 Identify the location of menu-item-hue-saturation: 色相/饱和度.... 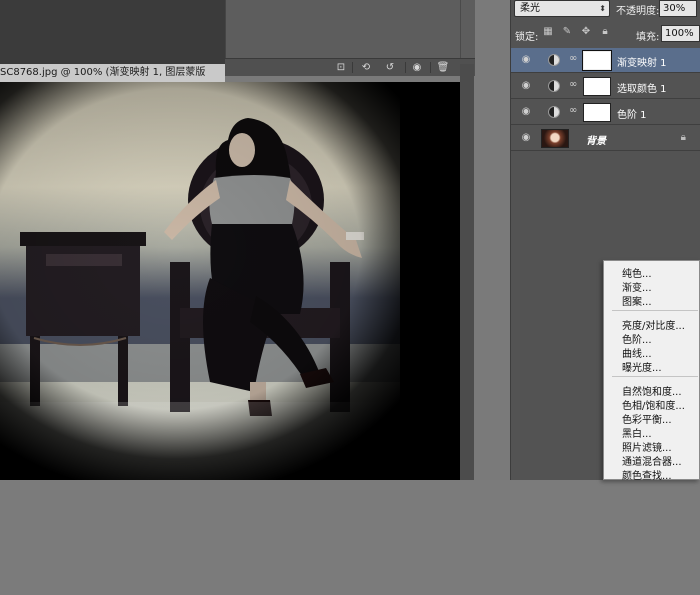
(653, 404).